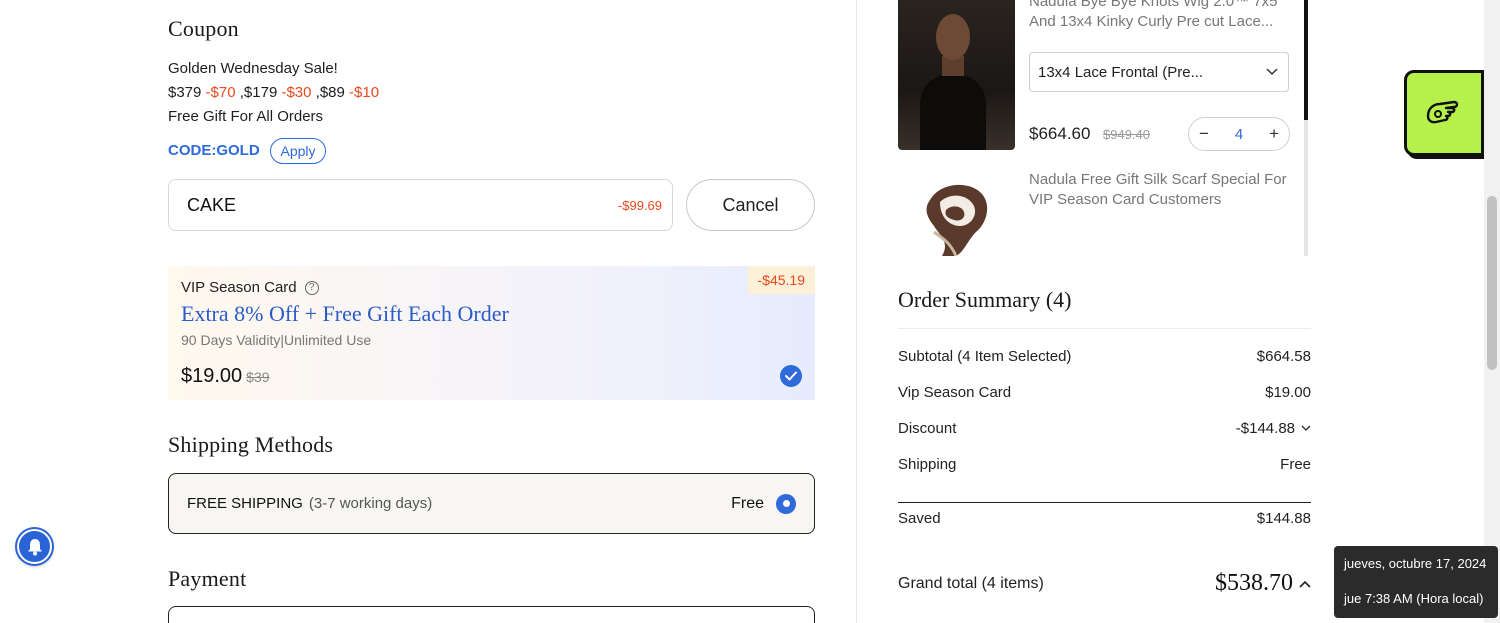 The width and height of the screenshot is (1500, 623). Describe the element at coordinates (1104, 518) in the screenshot. I see `summary-row-saved: Saved $144.88` at that location.